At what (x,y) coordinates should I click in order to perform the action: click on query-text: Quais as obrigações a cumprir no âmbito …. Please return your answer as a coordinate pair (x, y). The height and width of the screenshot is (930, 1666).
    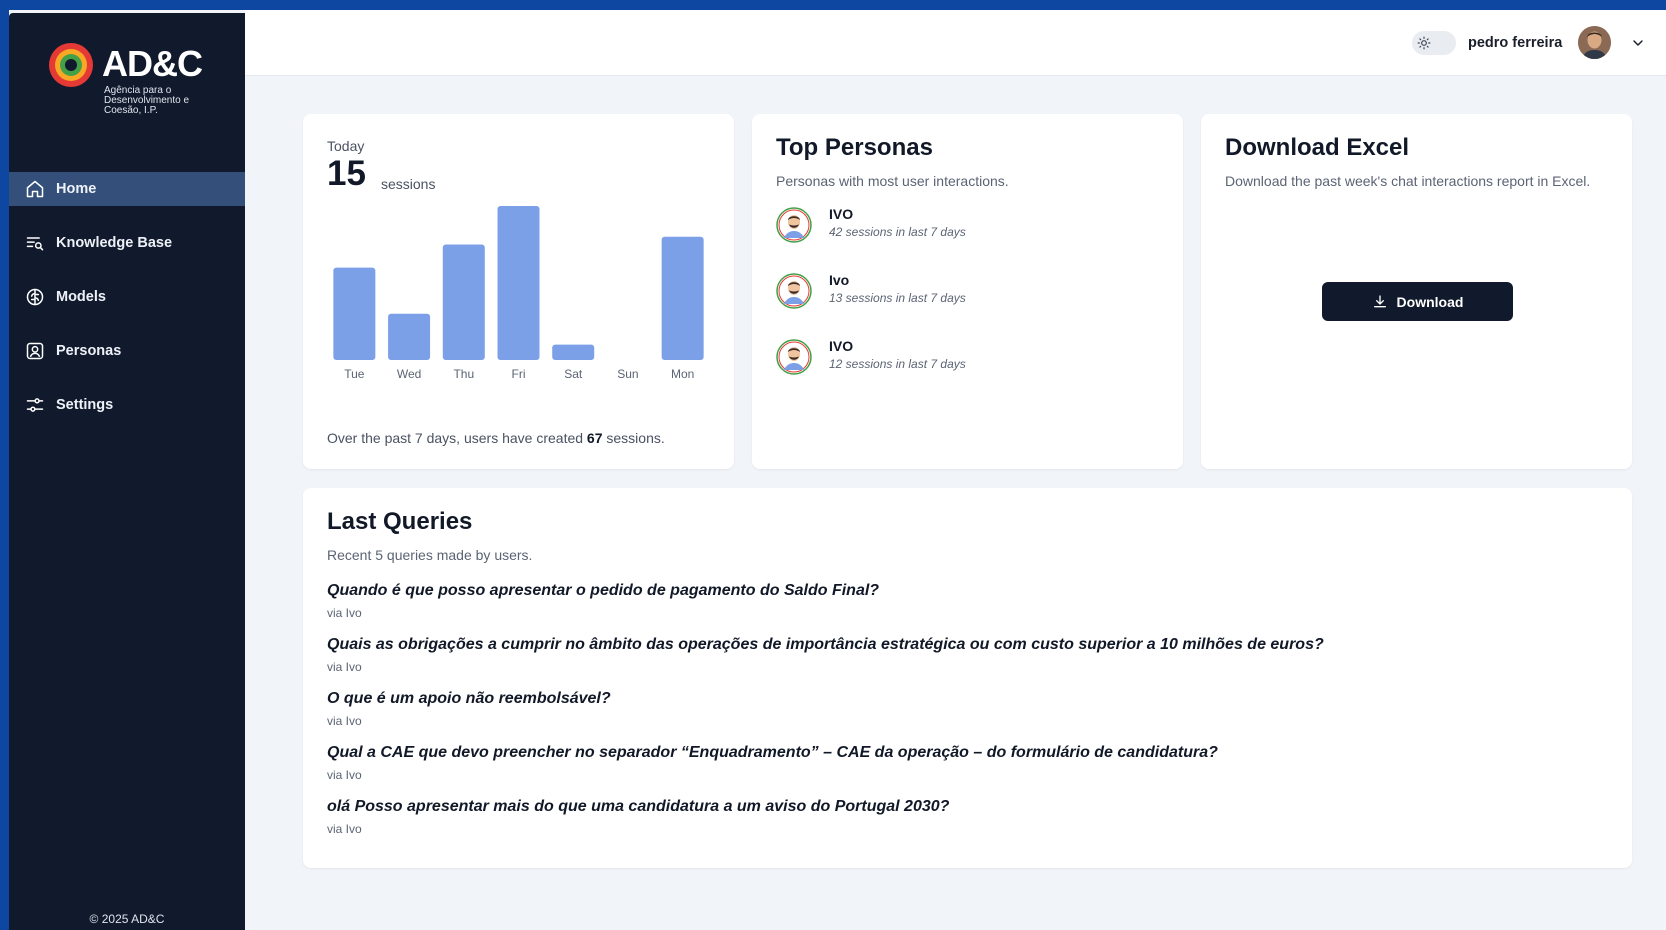
    Looking at the image, I should click on (825, 644).